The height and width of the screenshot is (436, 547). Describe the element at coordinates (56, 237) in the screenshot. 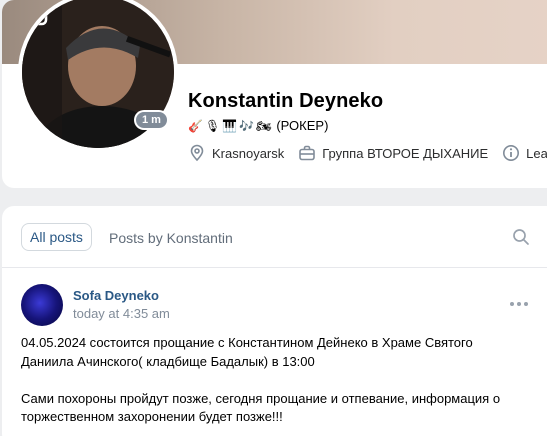

I see `tab-all-posts: All posts` at that location.